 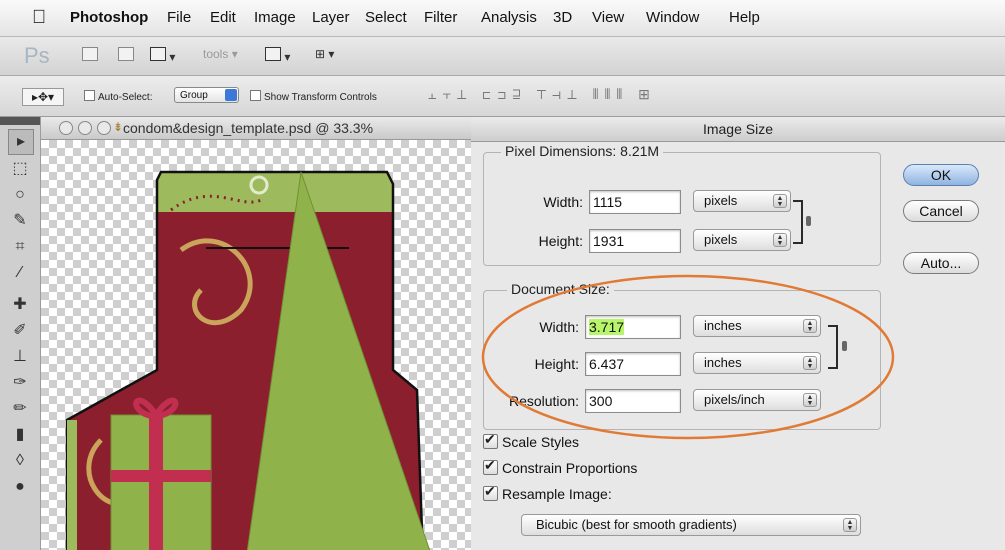 What do you see at coordinates (734, 399) in the screenshot?
I see `resolution-unit: pixels/inch` at bounding box center [734, 399].